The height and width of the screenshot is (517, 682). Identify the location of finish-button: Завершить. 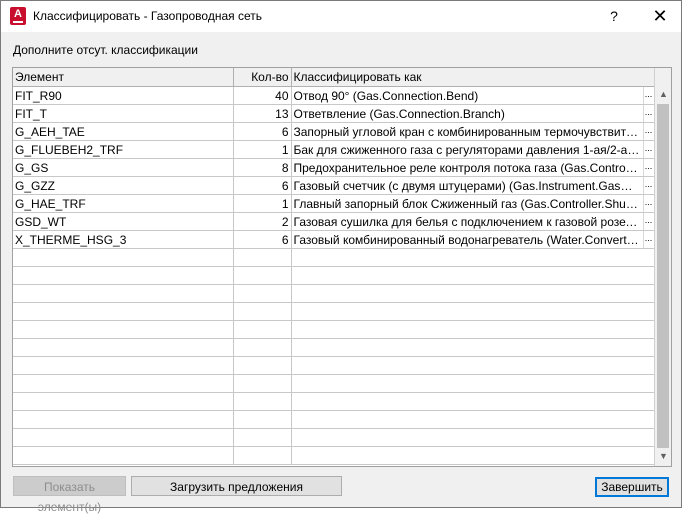
(632, 487).